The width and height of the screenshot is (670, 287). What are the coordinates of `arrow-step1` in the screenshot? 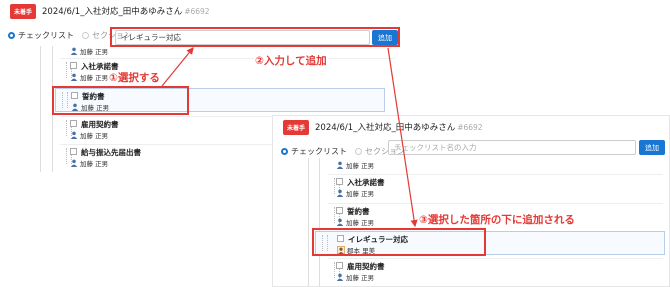 It's located at (177, 67).